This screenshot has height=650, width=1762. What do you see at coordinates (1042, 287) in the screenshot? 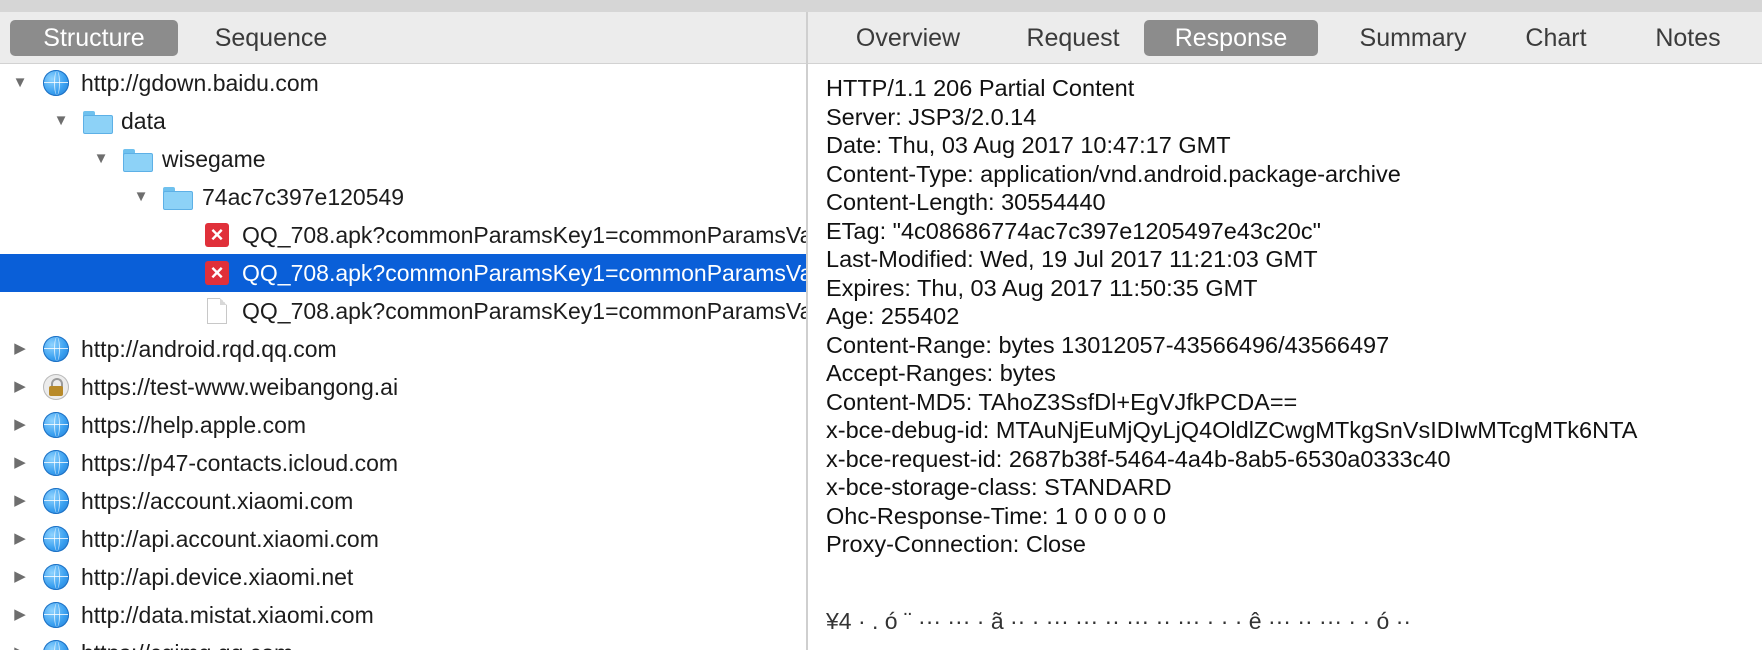
I see `response-header-line: Expires: Thu, 03 Aug 2017 11:50:35 GMT` at bounding box center [1042, 287].